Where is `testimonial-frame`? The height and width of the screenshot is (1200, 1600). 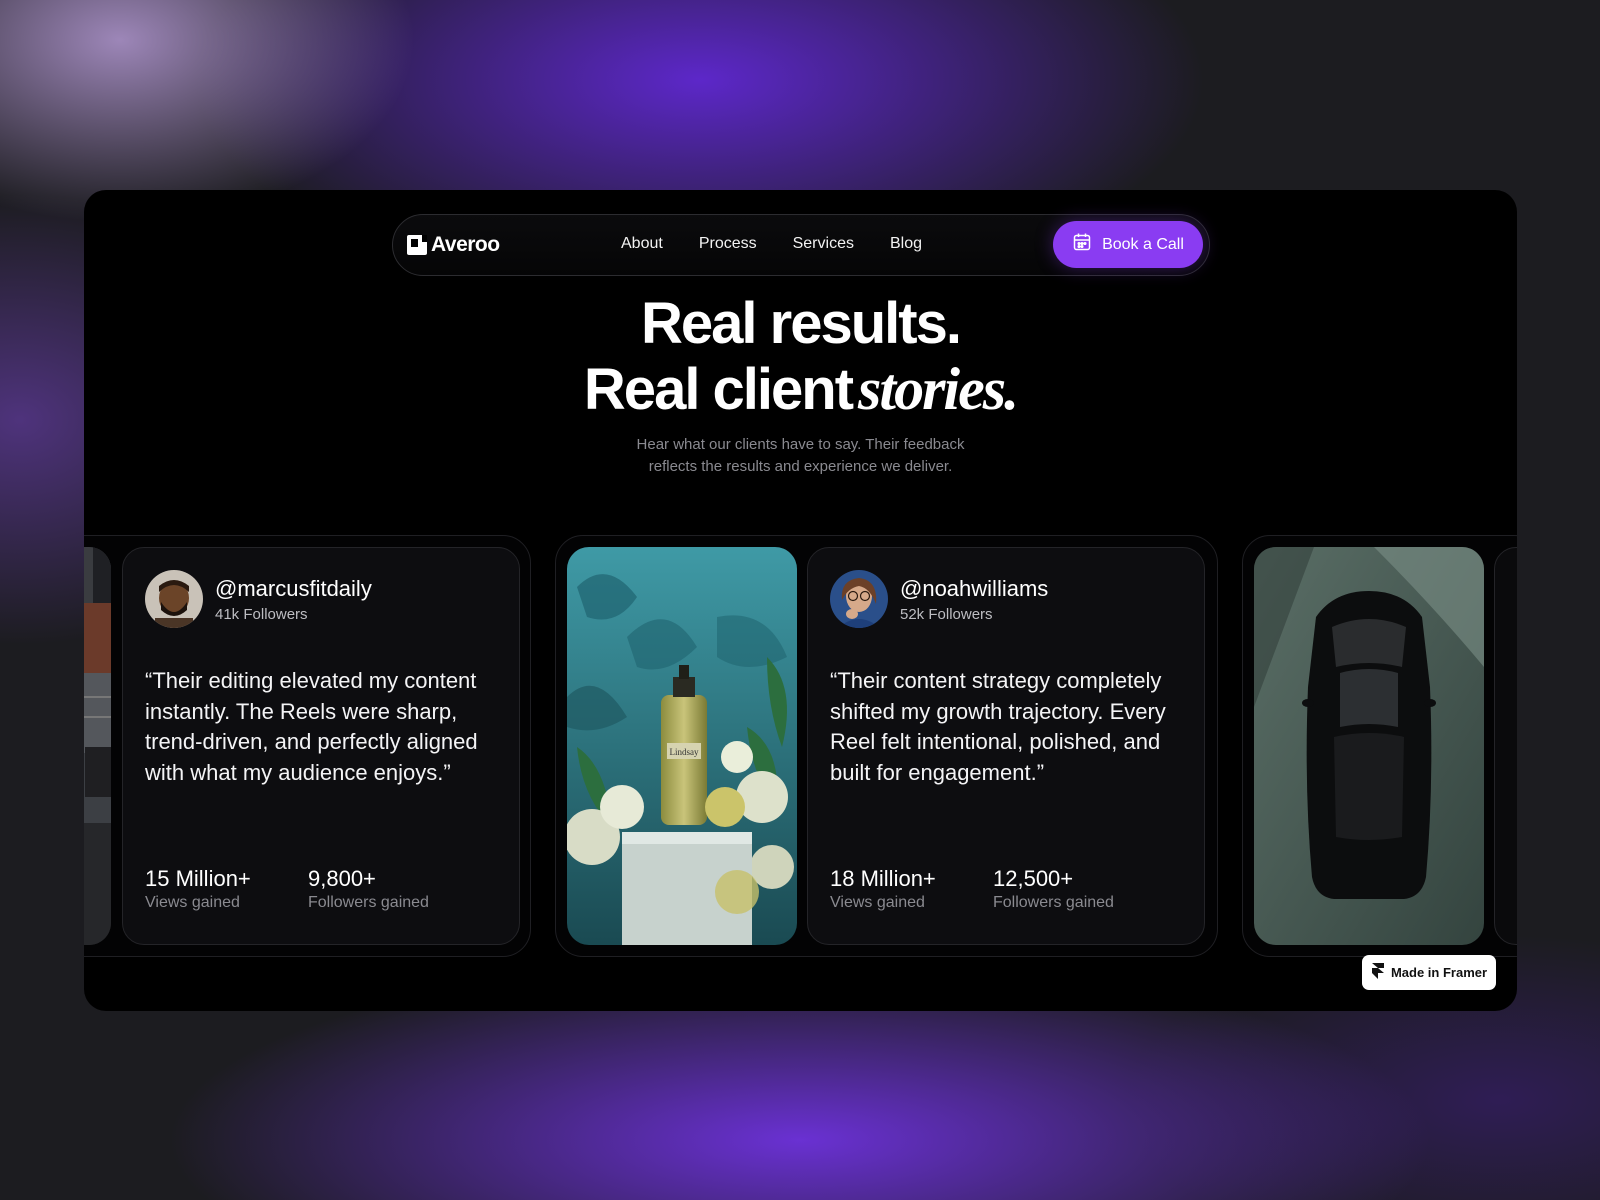
testimonial-frame is located at coordinates (1379, 746).